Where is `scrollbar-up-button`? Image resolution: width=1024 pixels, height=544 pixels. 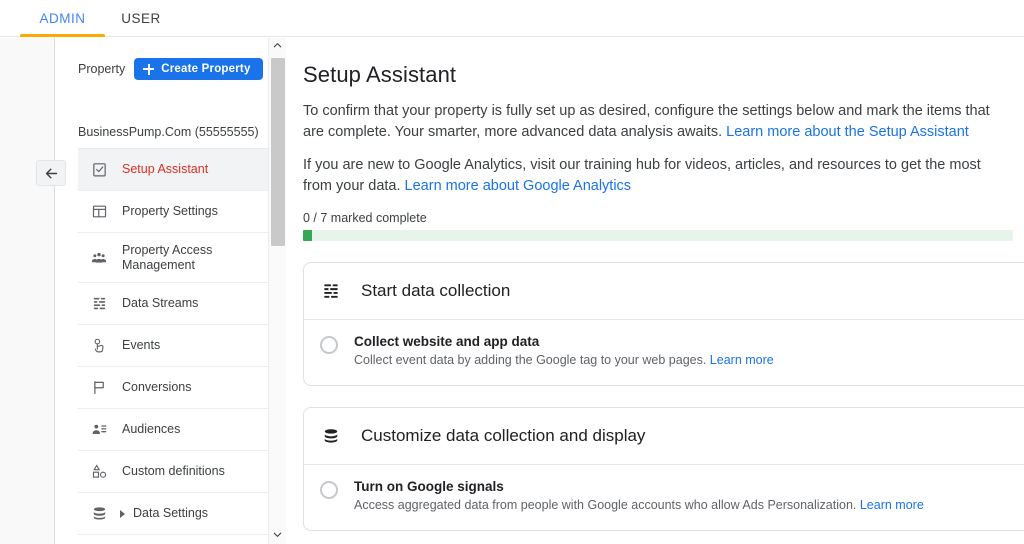
scrollbar-up-button is located at coordinates (277, 46).